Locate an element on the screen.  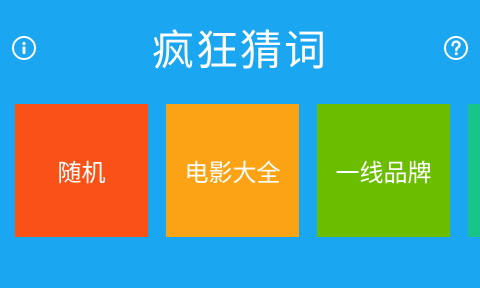
app-title: 疯狂猜词 is located at coordinates (239, 50).